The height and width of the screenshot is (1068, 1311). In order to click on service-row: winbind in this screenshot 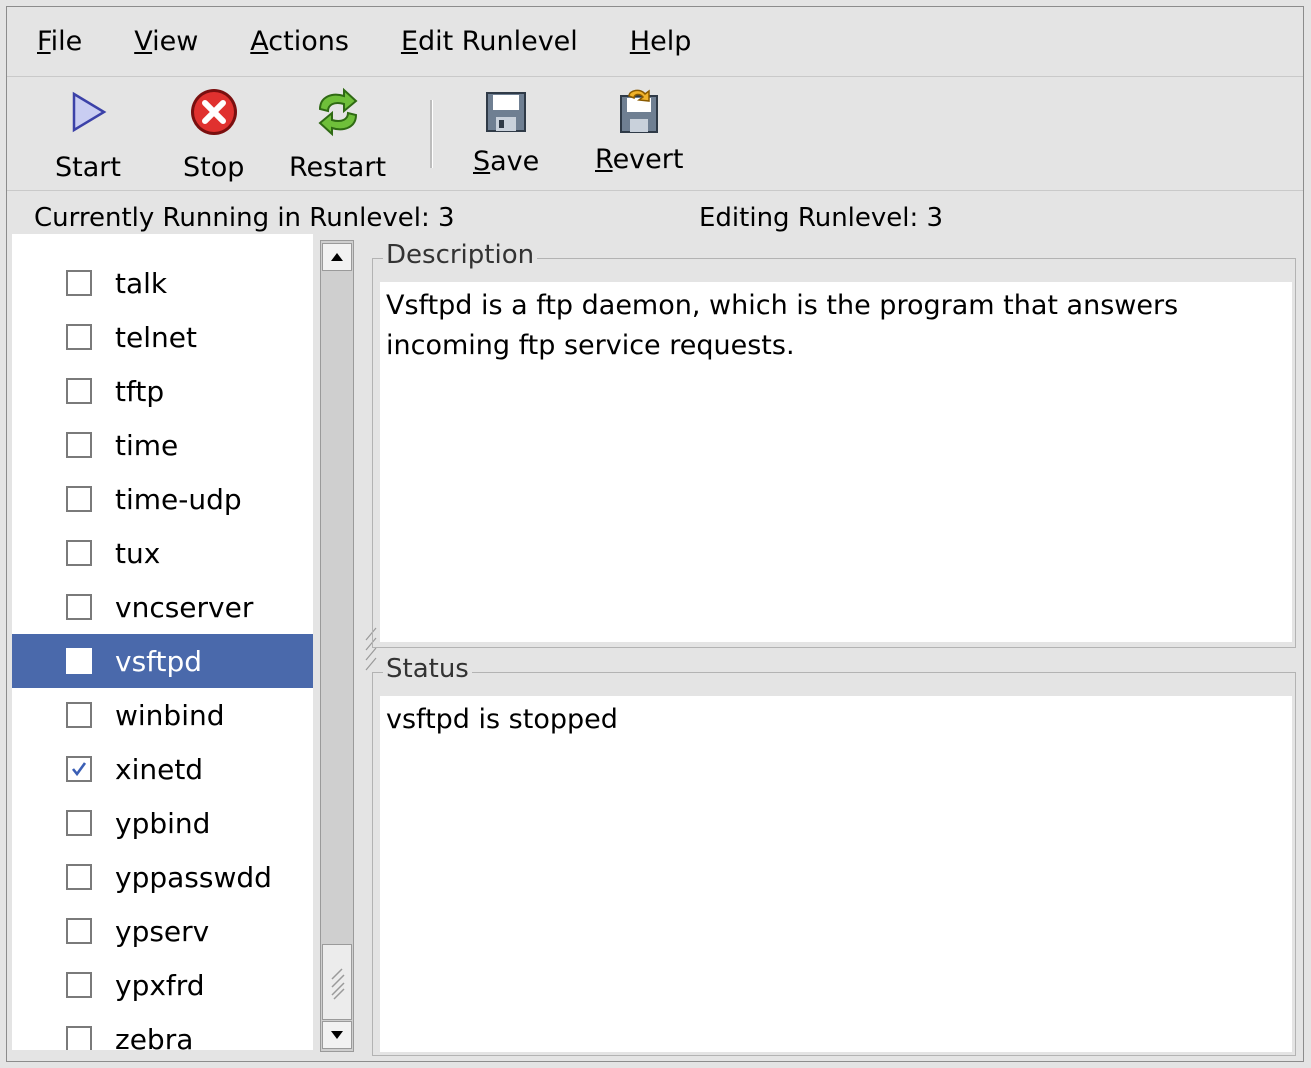, I will do `click(162, 715)`.